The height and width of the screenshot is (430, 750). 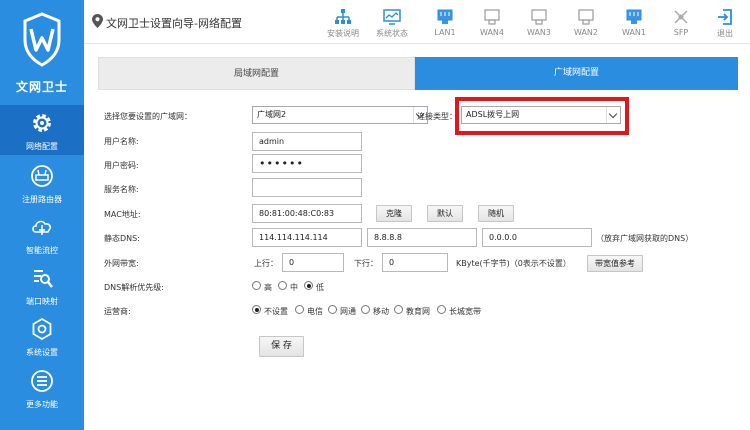 I want to click on random-mac-button: 随机, so click(x=496, y=213).